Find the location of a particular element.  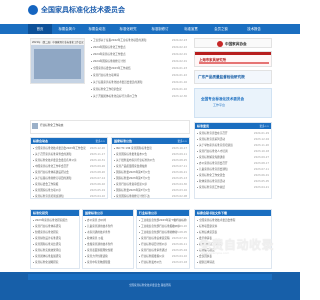

banner-committee-platform: 全国专业标准化技术委员会 工作平台 is located at coordinates (233, 103).